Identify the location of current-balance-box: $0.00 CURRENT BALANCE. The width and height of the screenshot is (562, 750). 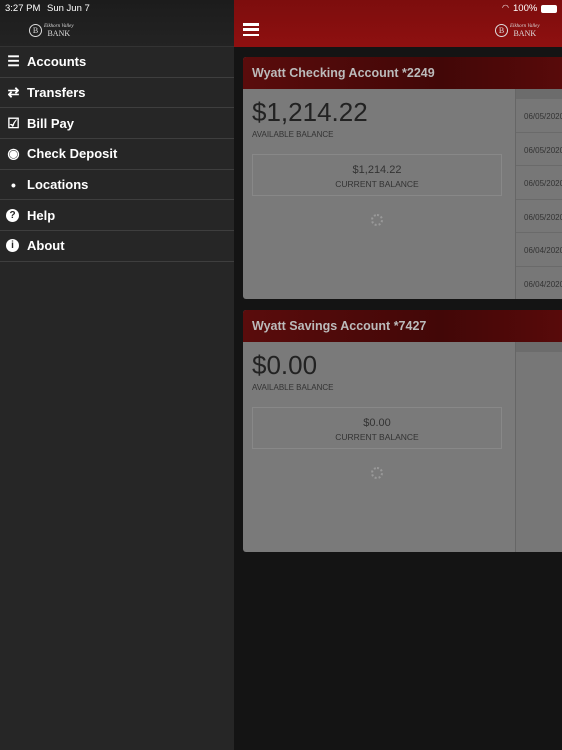
(377, 428).